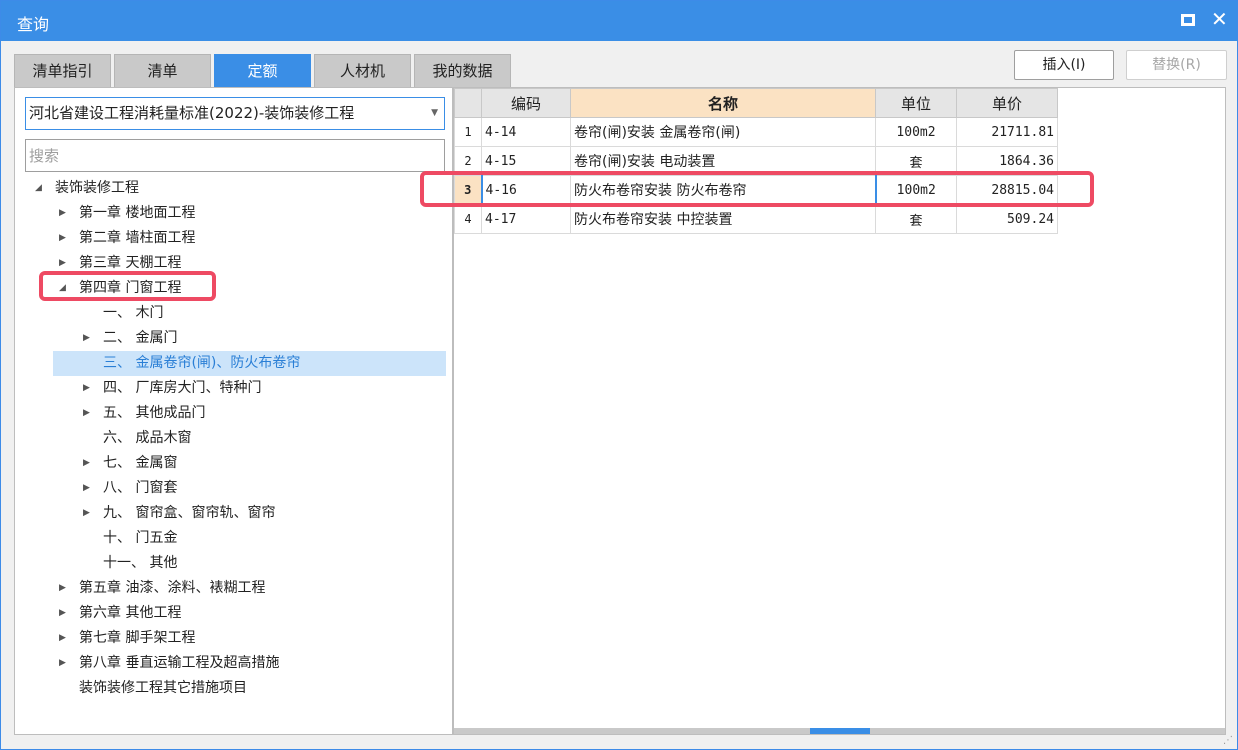 Image resolution: width=1238 pixels, height=750 pixels. I want to click on tree-node-chapter-1: ▶ 第一章 楼地面工程, so click(233, 213).